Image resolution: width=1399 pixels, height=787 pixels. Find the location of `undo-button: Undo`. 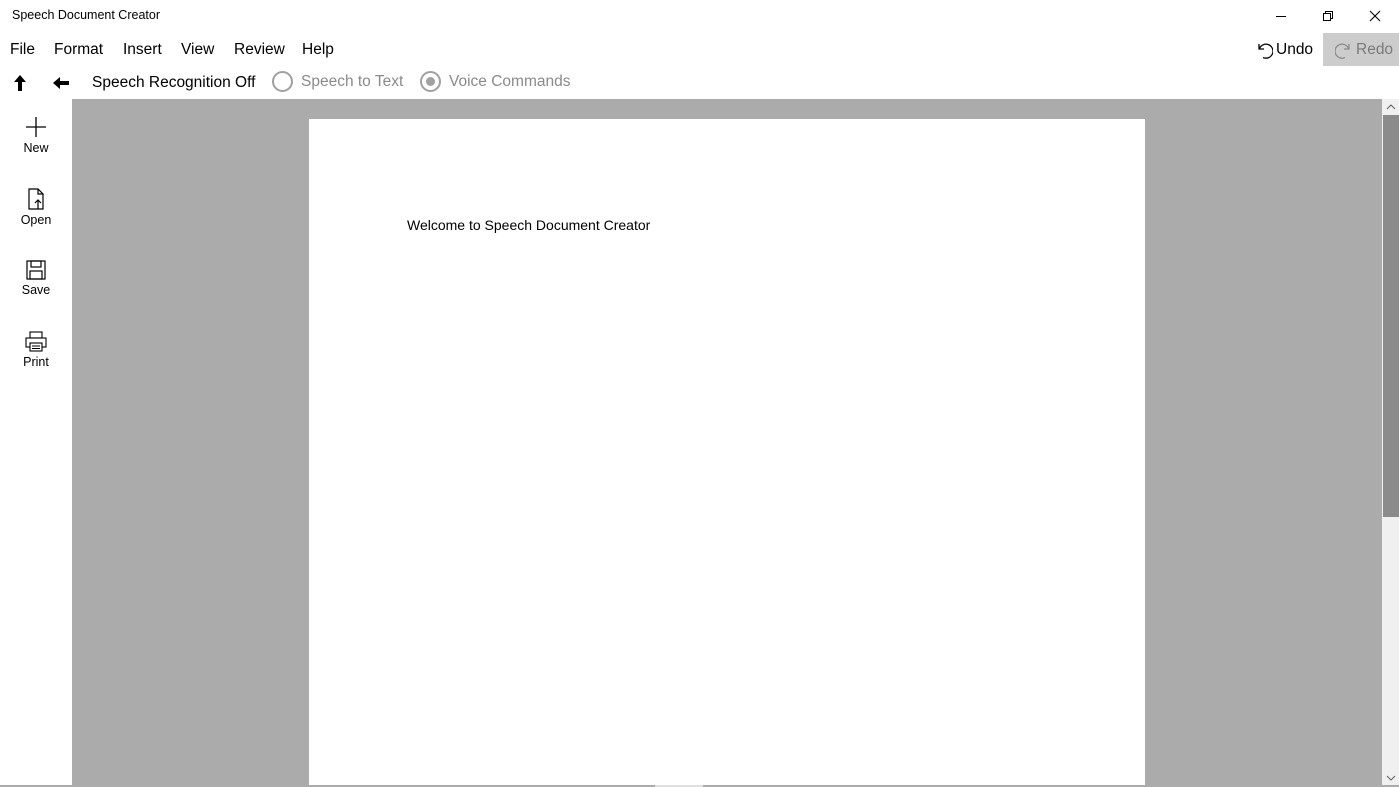

undo-button: Undo is located at coordinates (1284, 49).